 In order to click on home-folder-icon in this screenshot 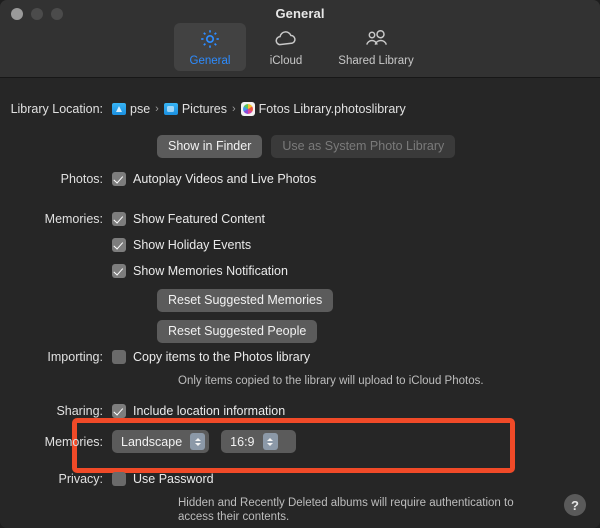, I will do `click(119, 109)`.